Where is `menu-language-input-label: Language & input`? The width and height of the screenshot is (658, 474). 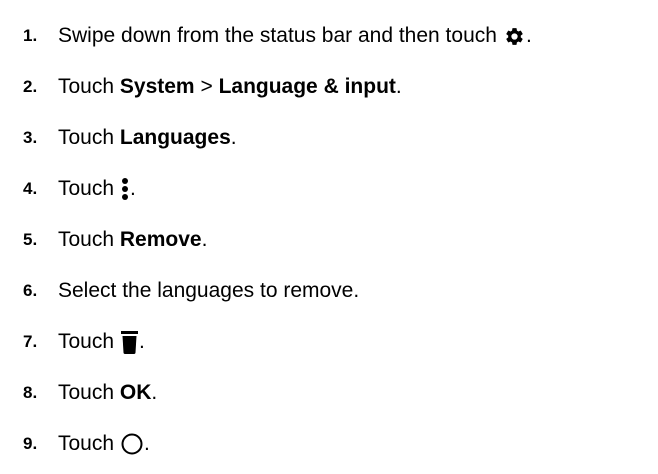 menu-language-input-label: Language & input is located at coordinates (307, 86).